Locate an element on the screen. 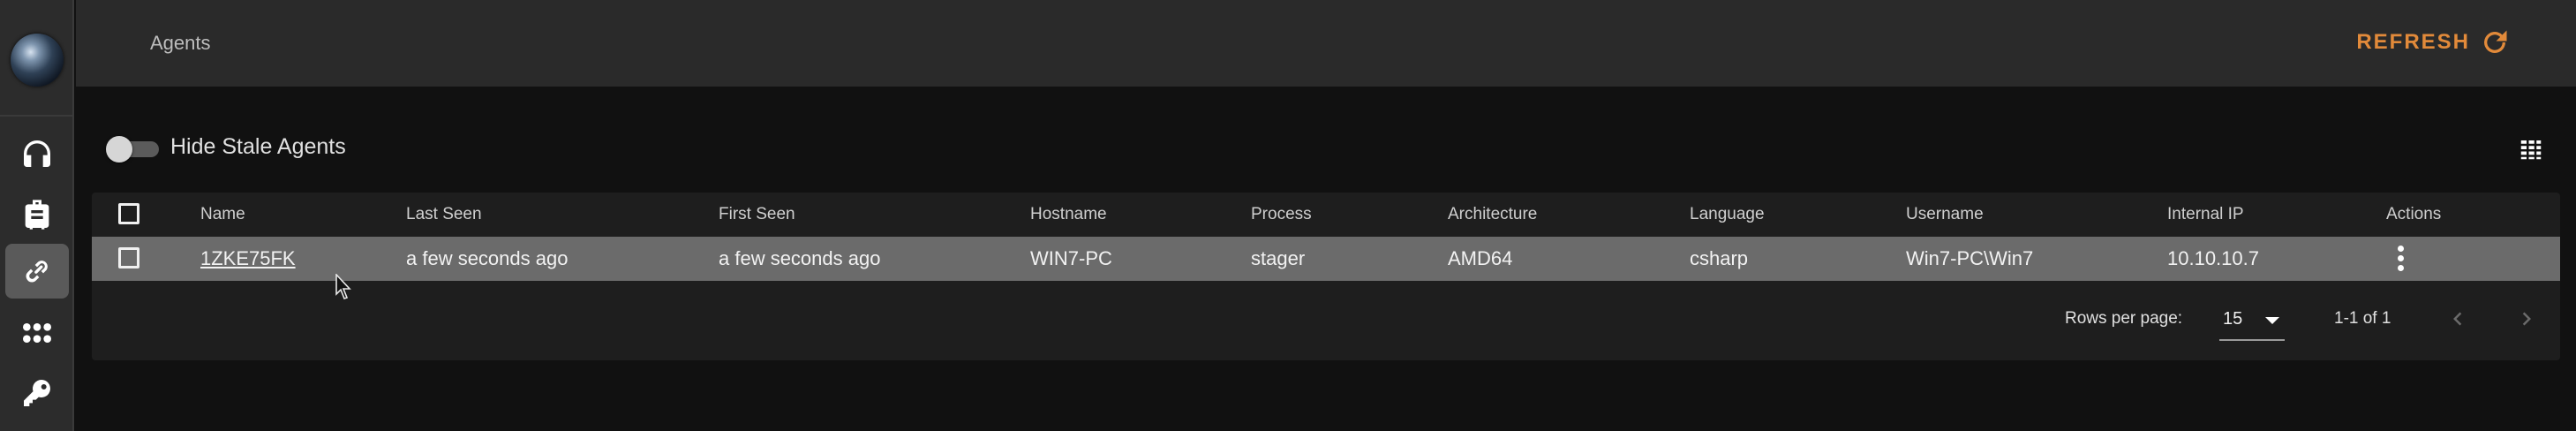  column-header-actions: Actions is located at coordinates (2414, 214).